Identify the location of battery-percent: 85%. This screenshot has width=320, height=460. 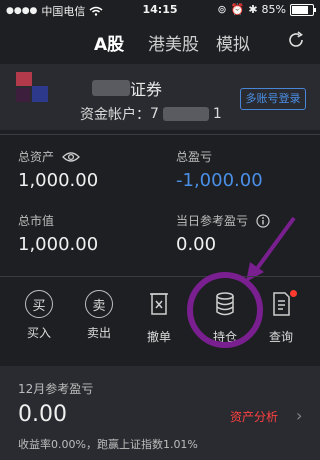
(273, 9).